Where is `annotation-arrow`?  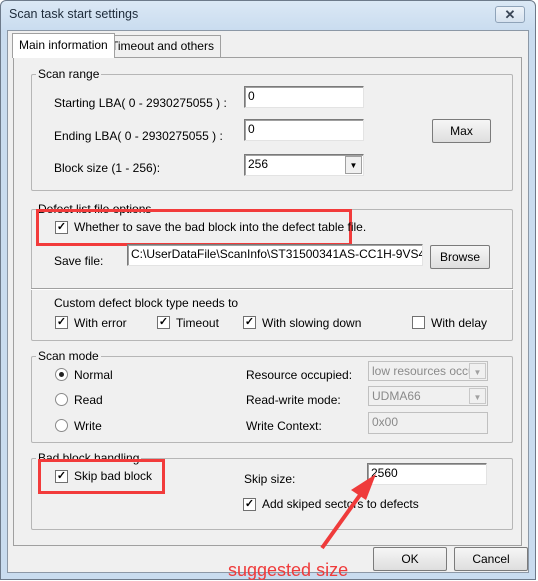
annotation-arrow is located at coordinates (348, 512).